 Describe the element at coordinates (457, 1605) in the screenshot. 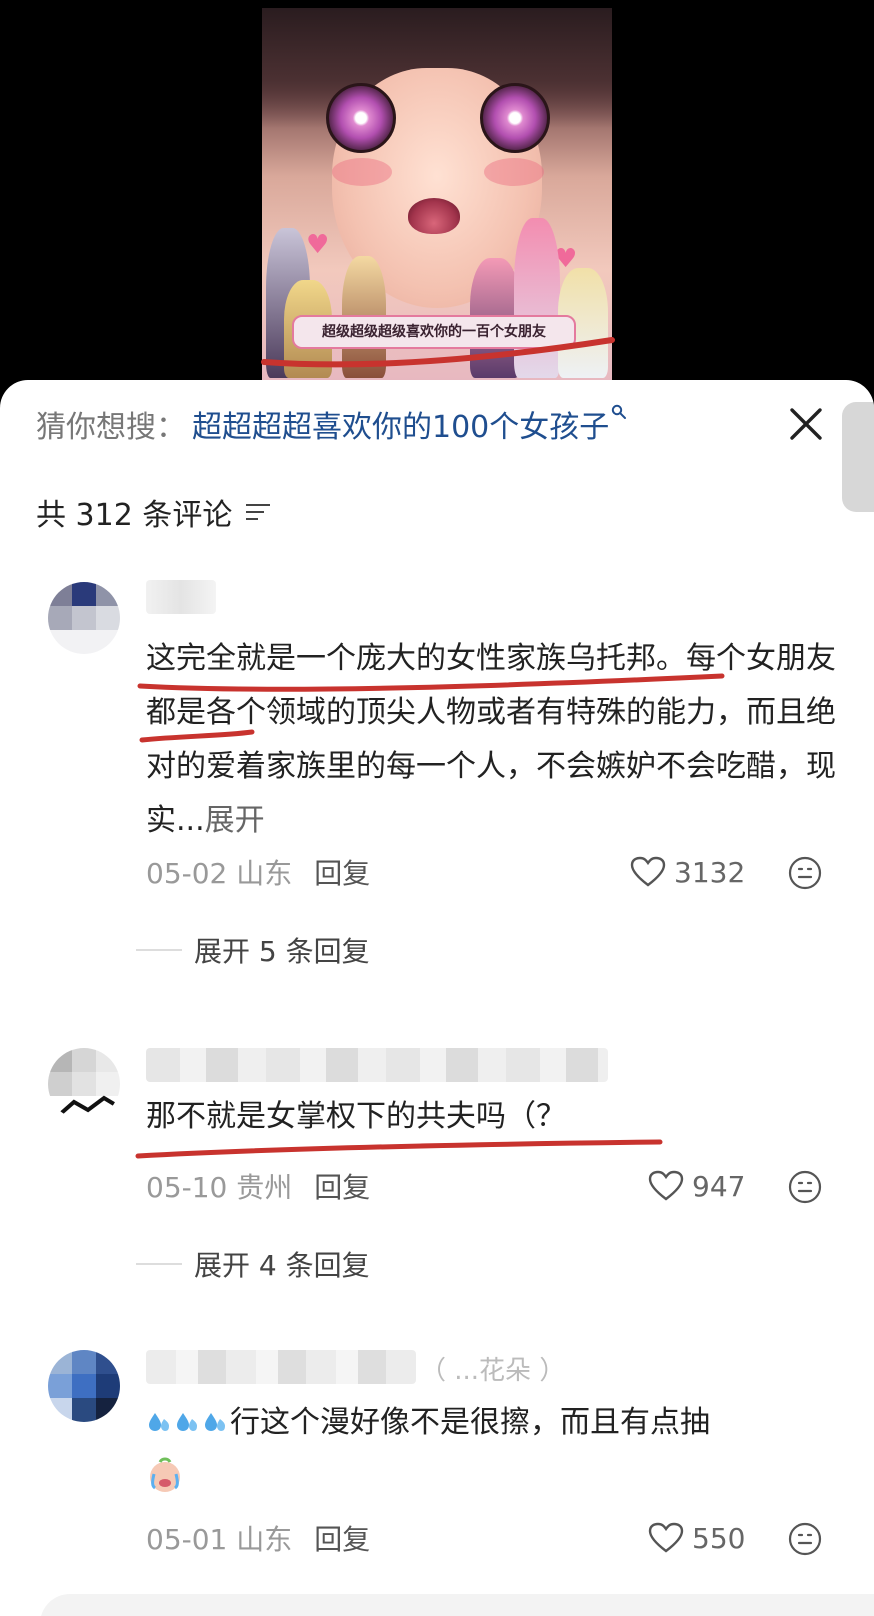

I see `bottom-input-bar` at that location.